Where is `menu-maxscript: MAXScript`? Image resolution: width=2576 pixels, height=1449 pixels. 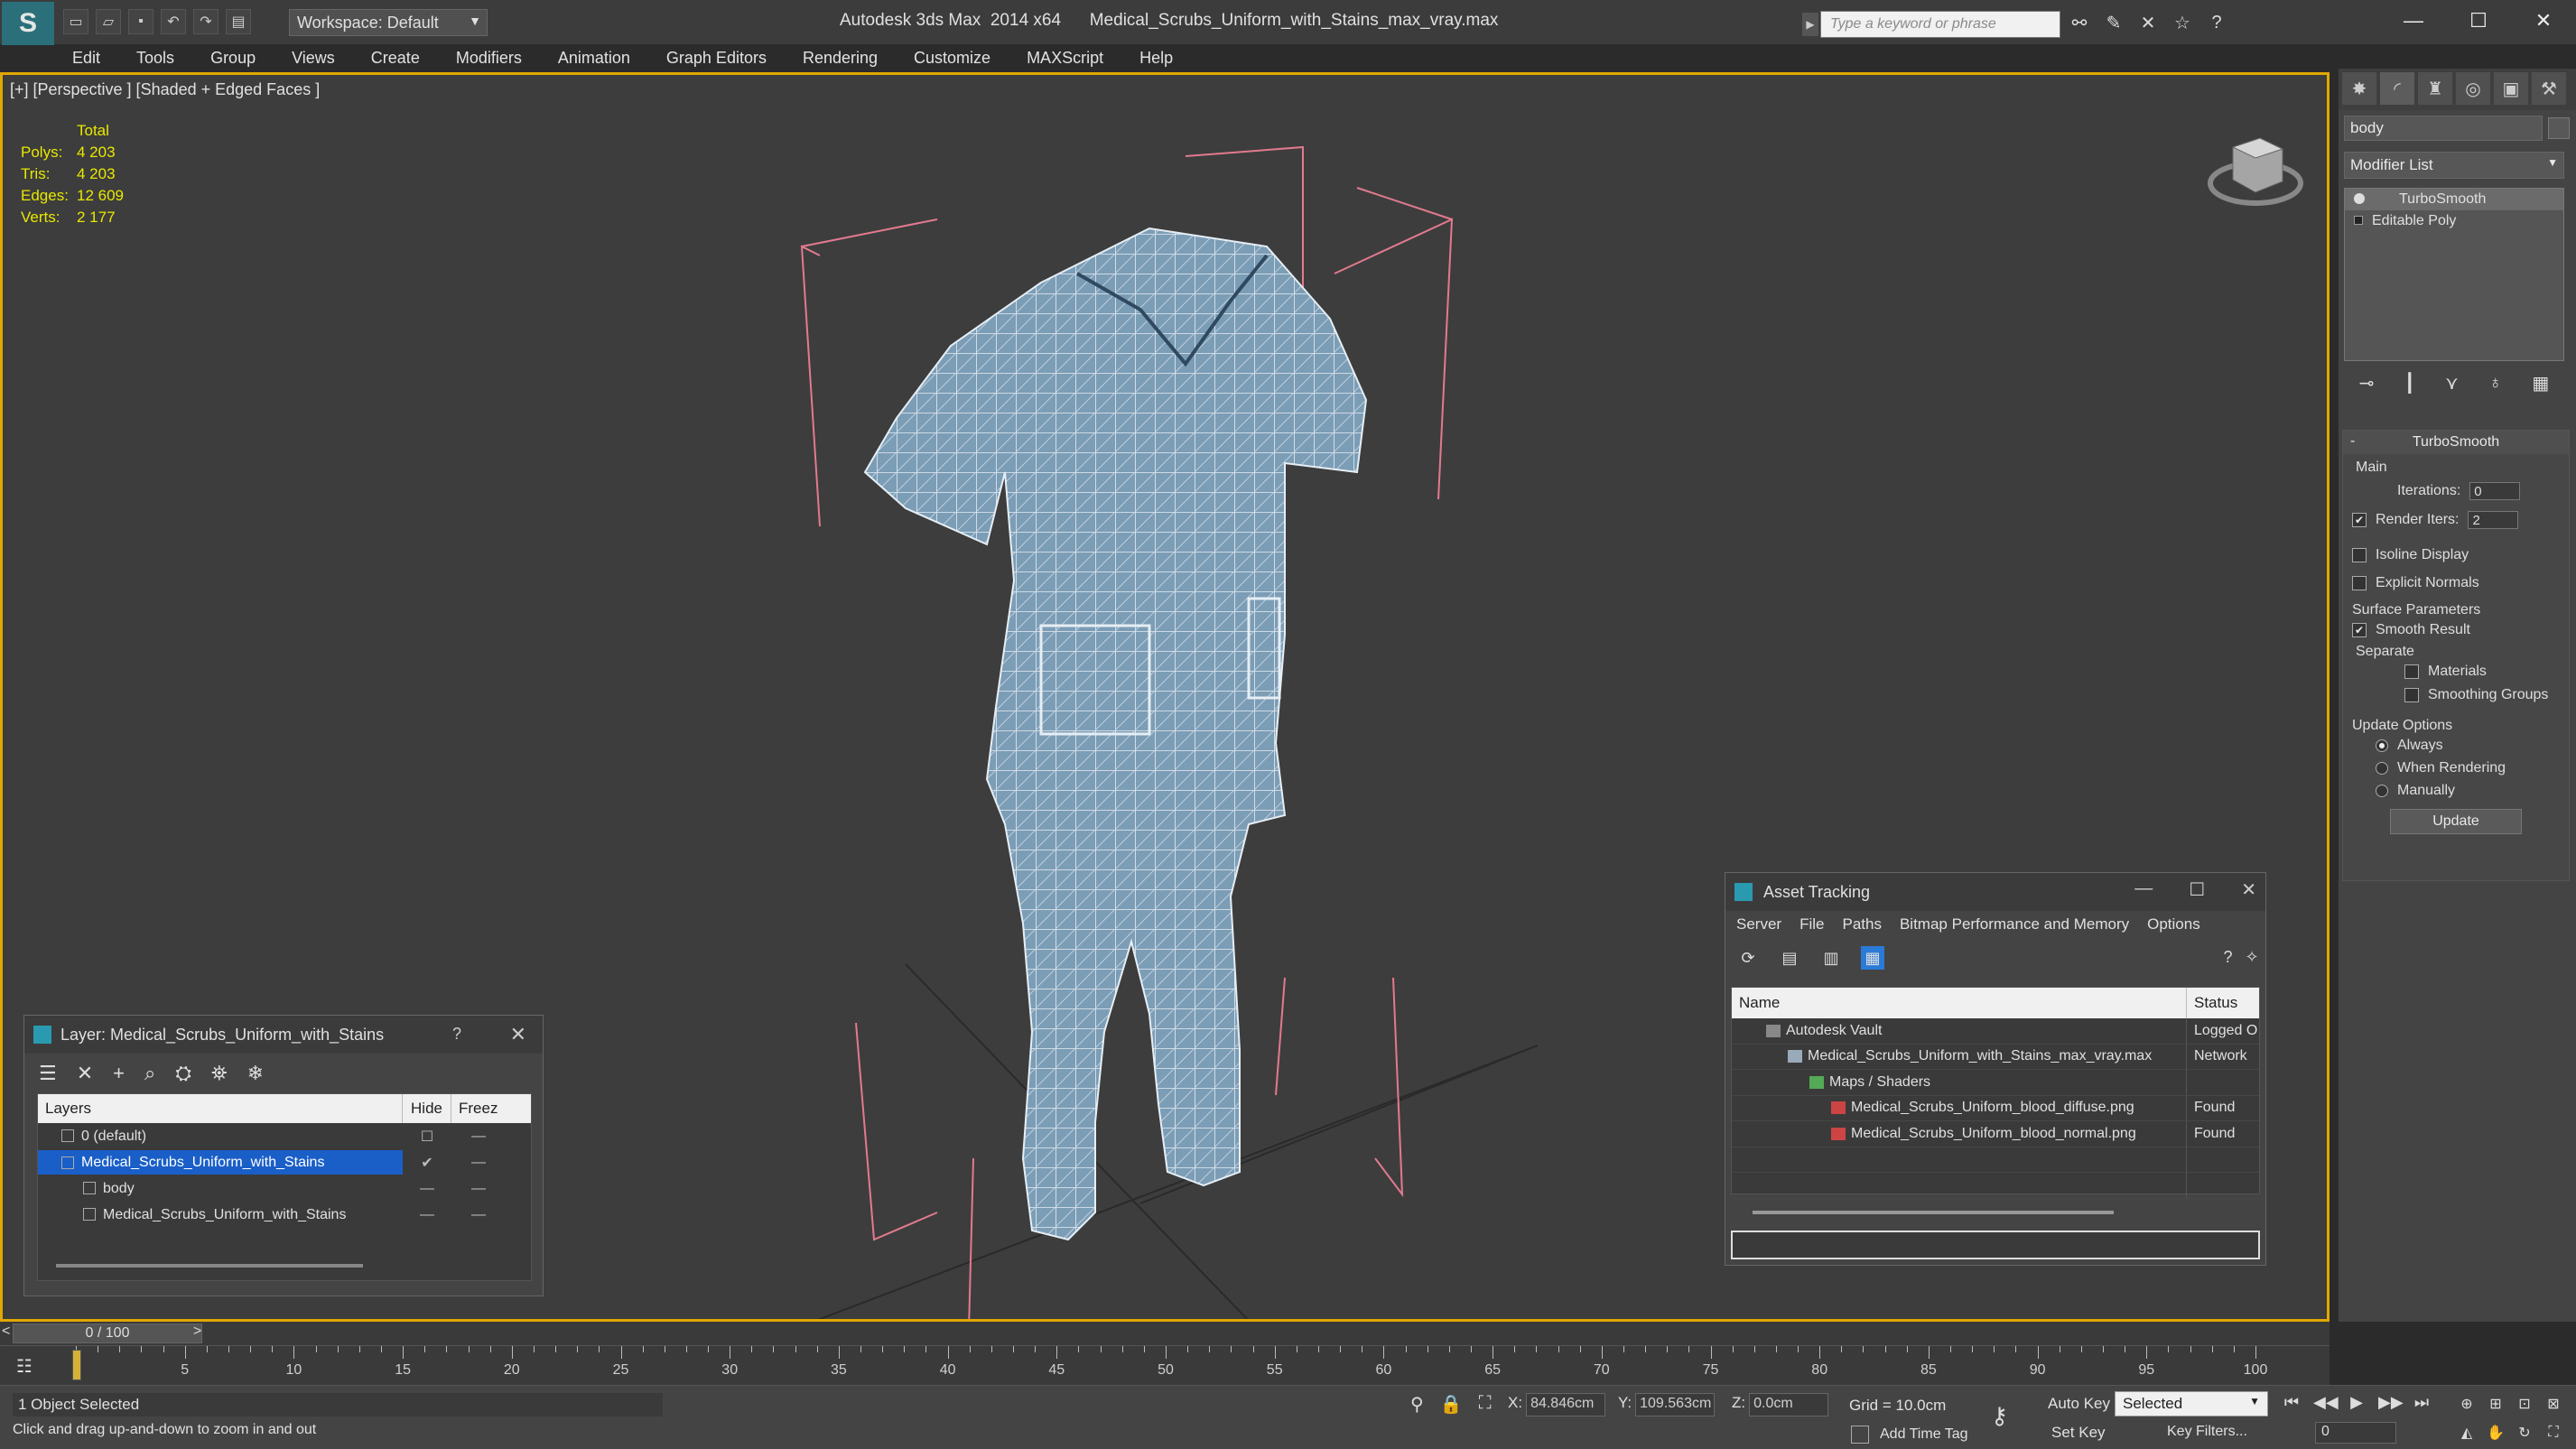 menu-maxscript: MAXScript is located at coordinates (1065, 58).